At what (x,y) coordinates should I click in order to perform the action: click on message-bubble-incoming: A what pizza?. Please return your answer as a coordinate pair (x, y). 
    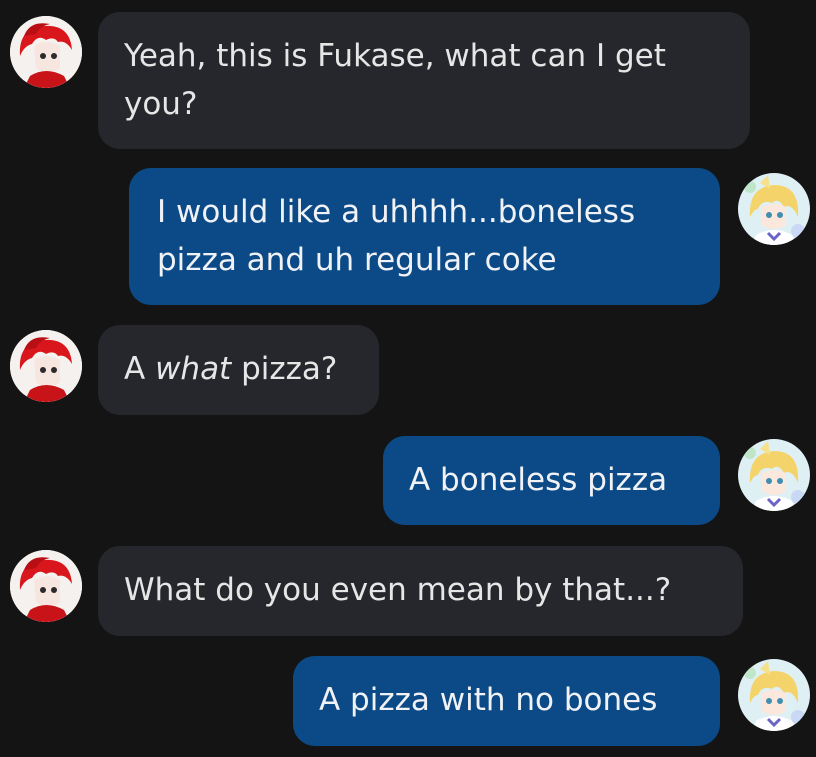
    Looking at the image, I should click on (238, 370).